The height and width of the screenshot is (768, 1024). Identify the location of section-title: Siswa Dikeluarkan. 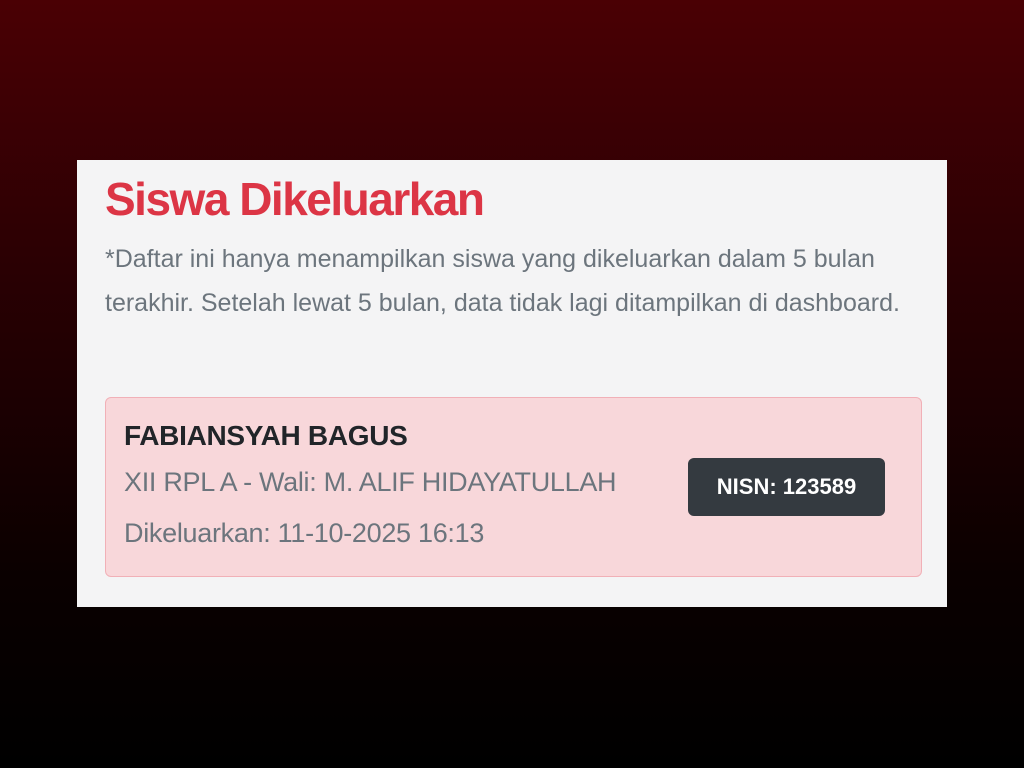
(295, 199).